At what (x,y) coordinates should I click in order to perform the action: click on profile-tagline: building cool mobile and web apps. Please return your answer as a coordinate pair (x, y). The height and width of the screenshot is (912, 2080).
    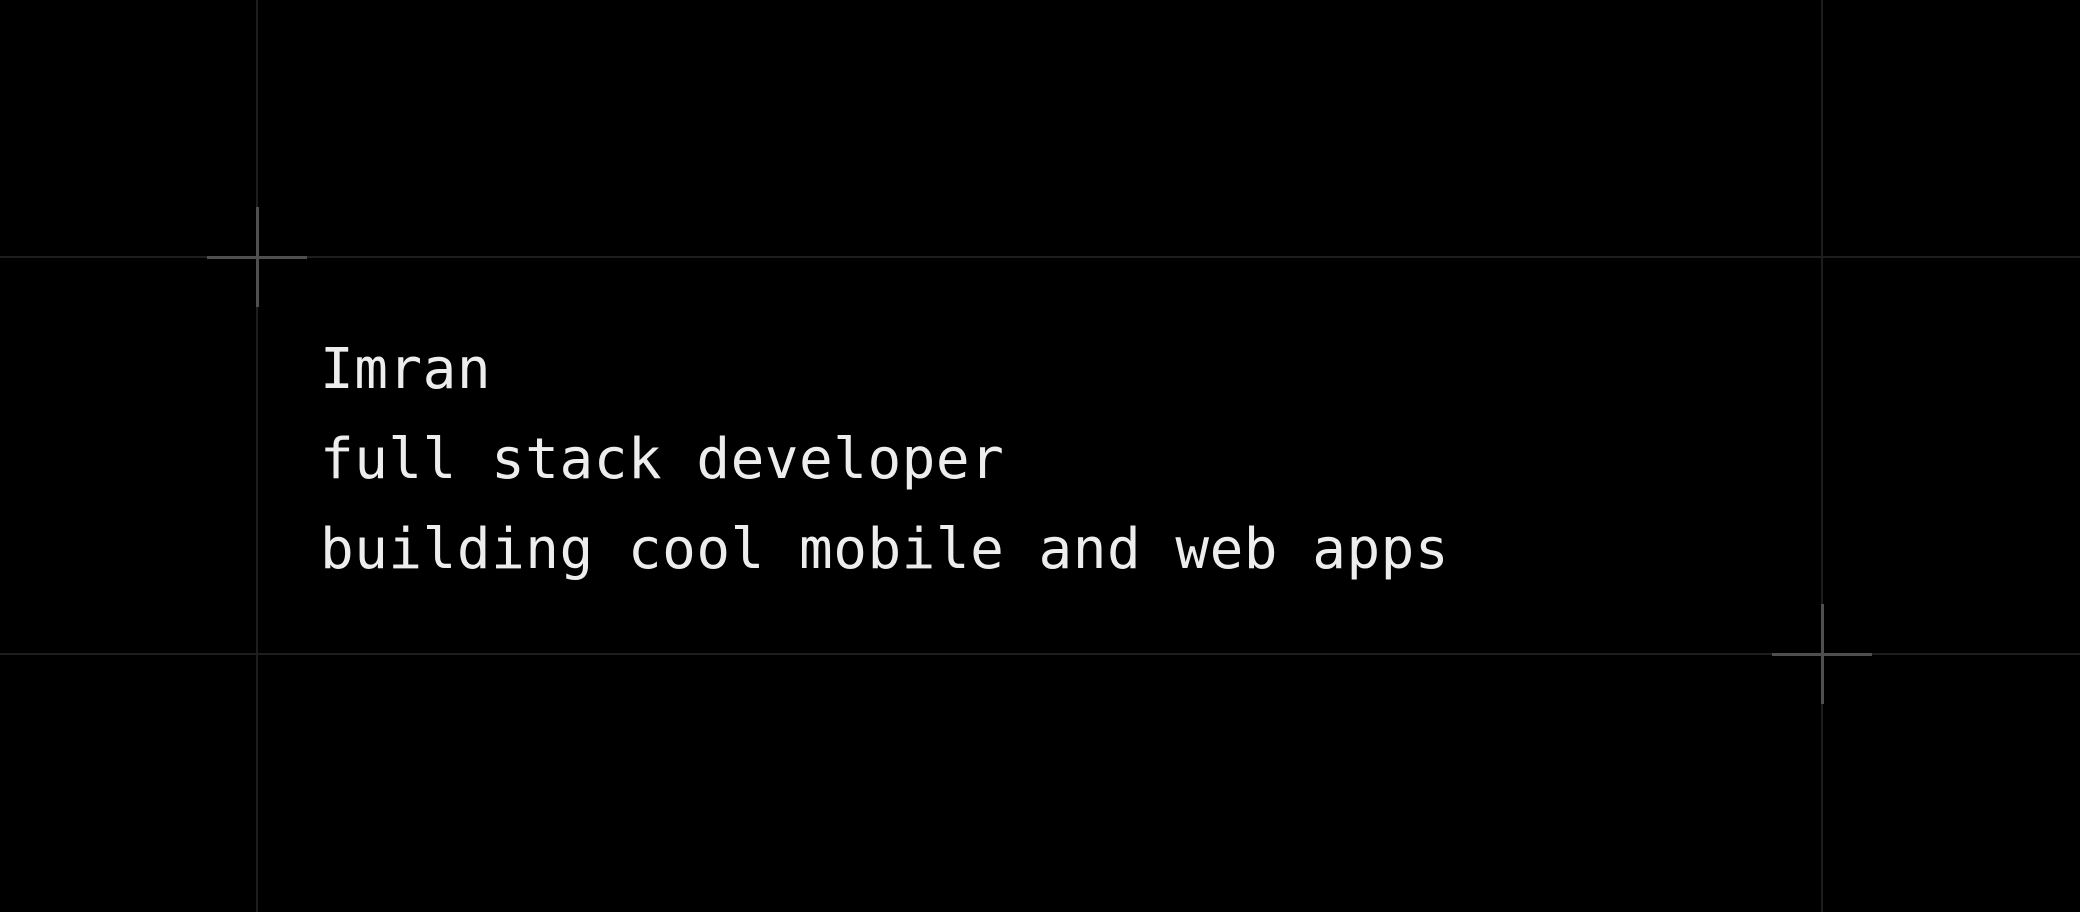
    Looking at the image, I should click on (885, 549).